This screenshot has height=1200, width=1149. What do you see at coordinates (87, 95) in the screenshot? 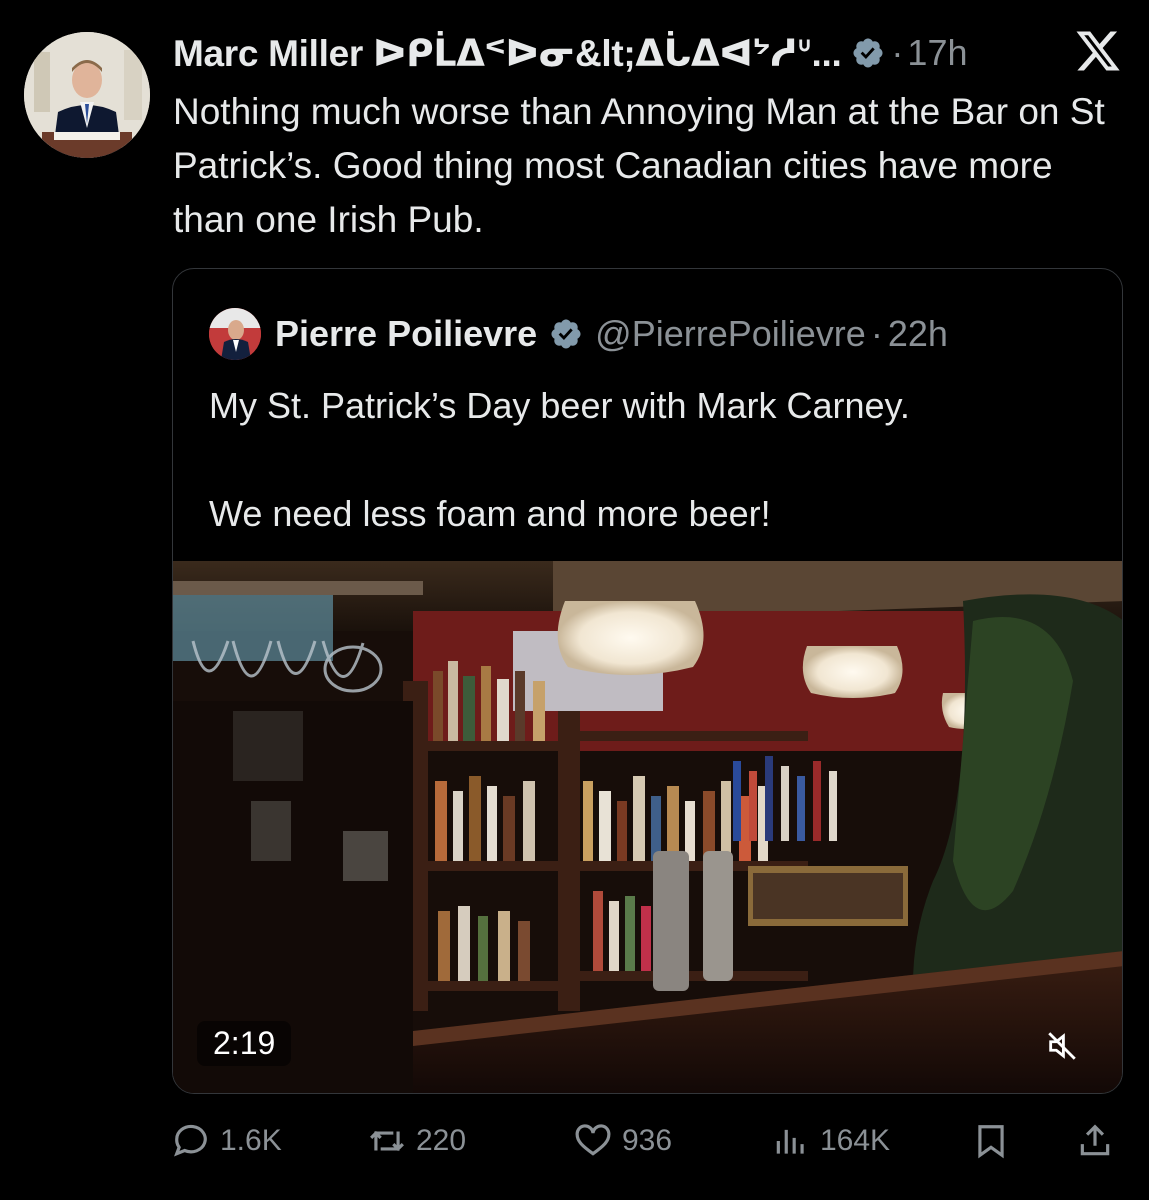
I see `author-avatar` at bounding box center [87, 95].